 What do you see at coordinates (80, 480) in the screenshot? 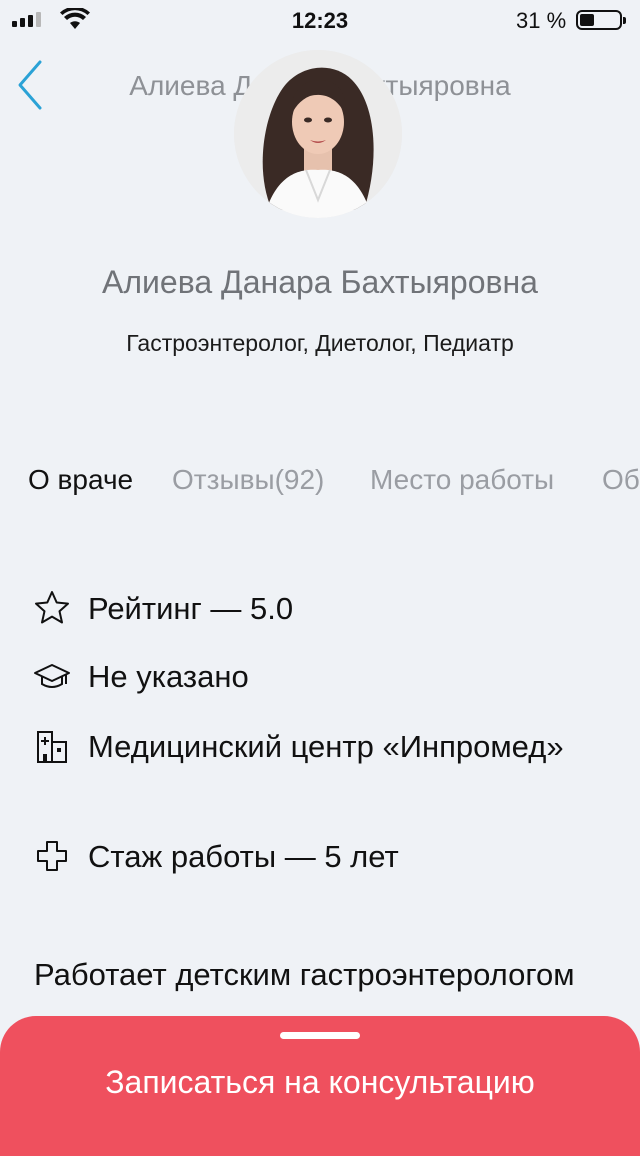
I see `tab-about-doctor: О враче` at bounding box center [80, 480].